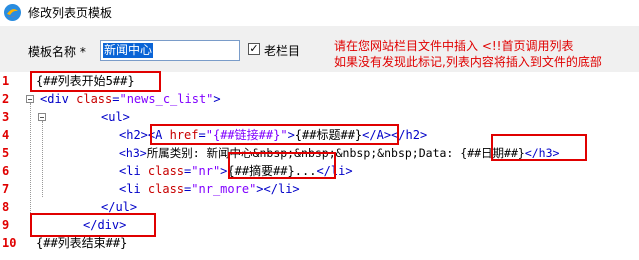  I want to click on line-number: 2, so click(6, 99).